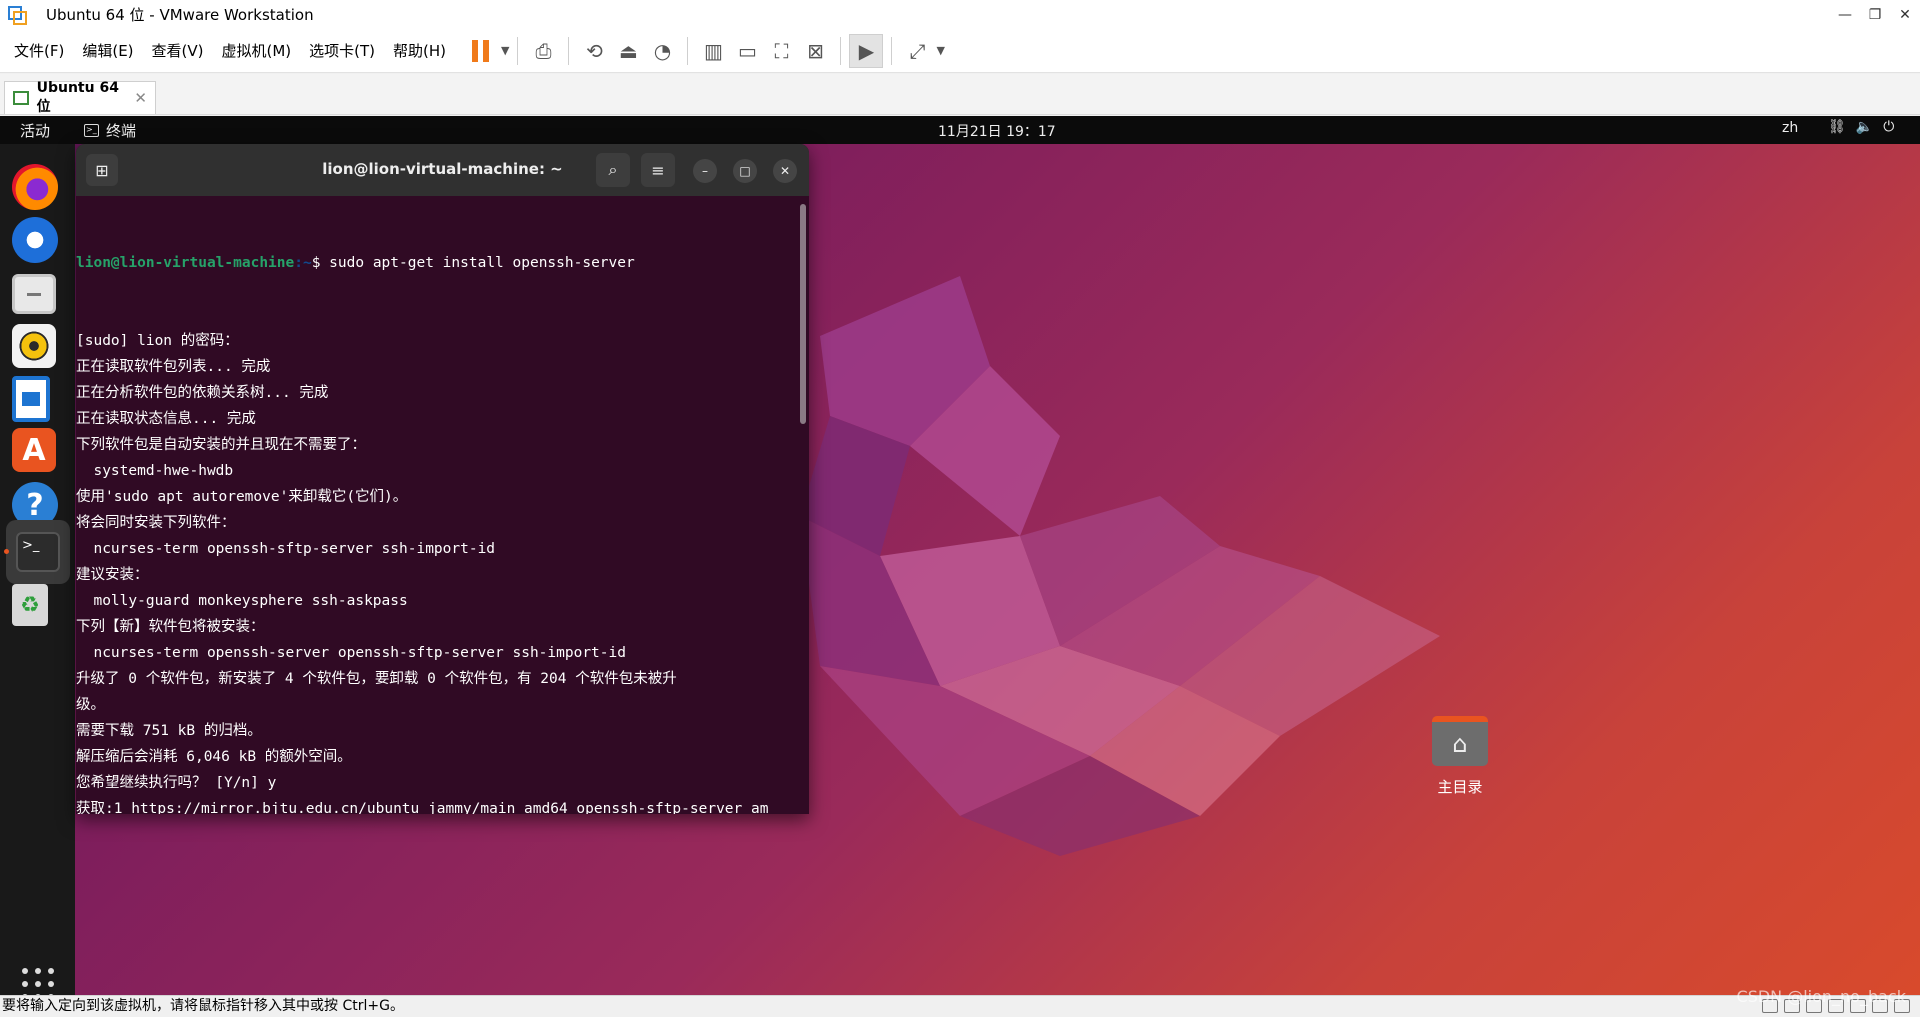 This screenshot has width=1920, height=1017. What do you see at coordinates (112, 575) in the screenshot?
I see `terminal-line: 建议安装：` at bounding box center [112, 575].